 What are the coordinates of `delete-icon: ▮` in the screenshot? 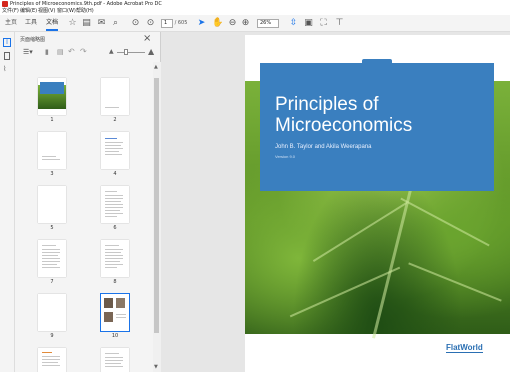 It's located at (47, 52).